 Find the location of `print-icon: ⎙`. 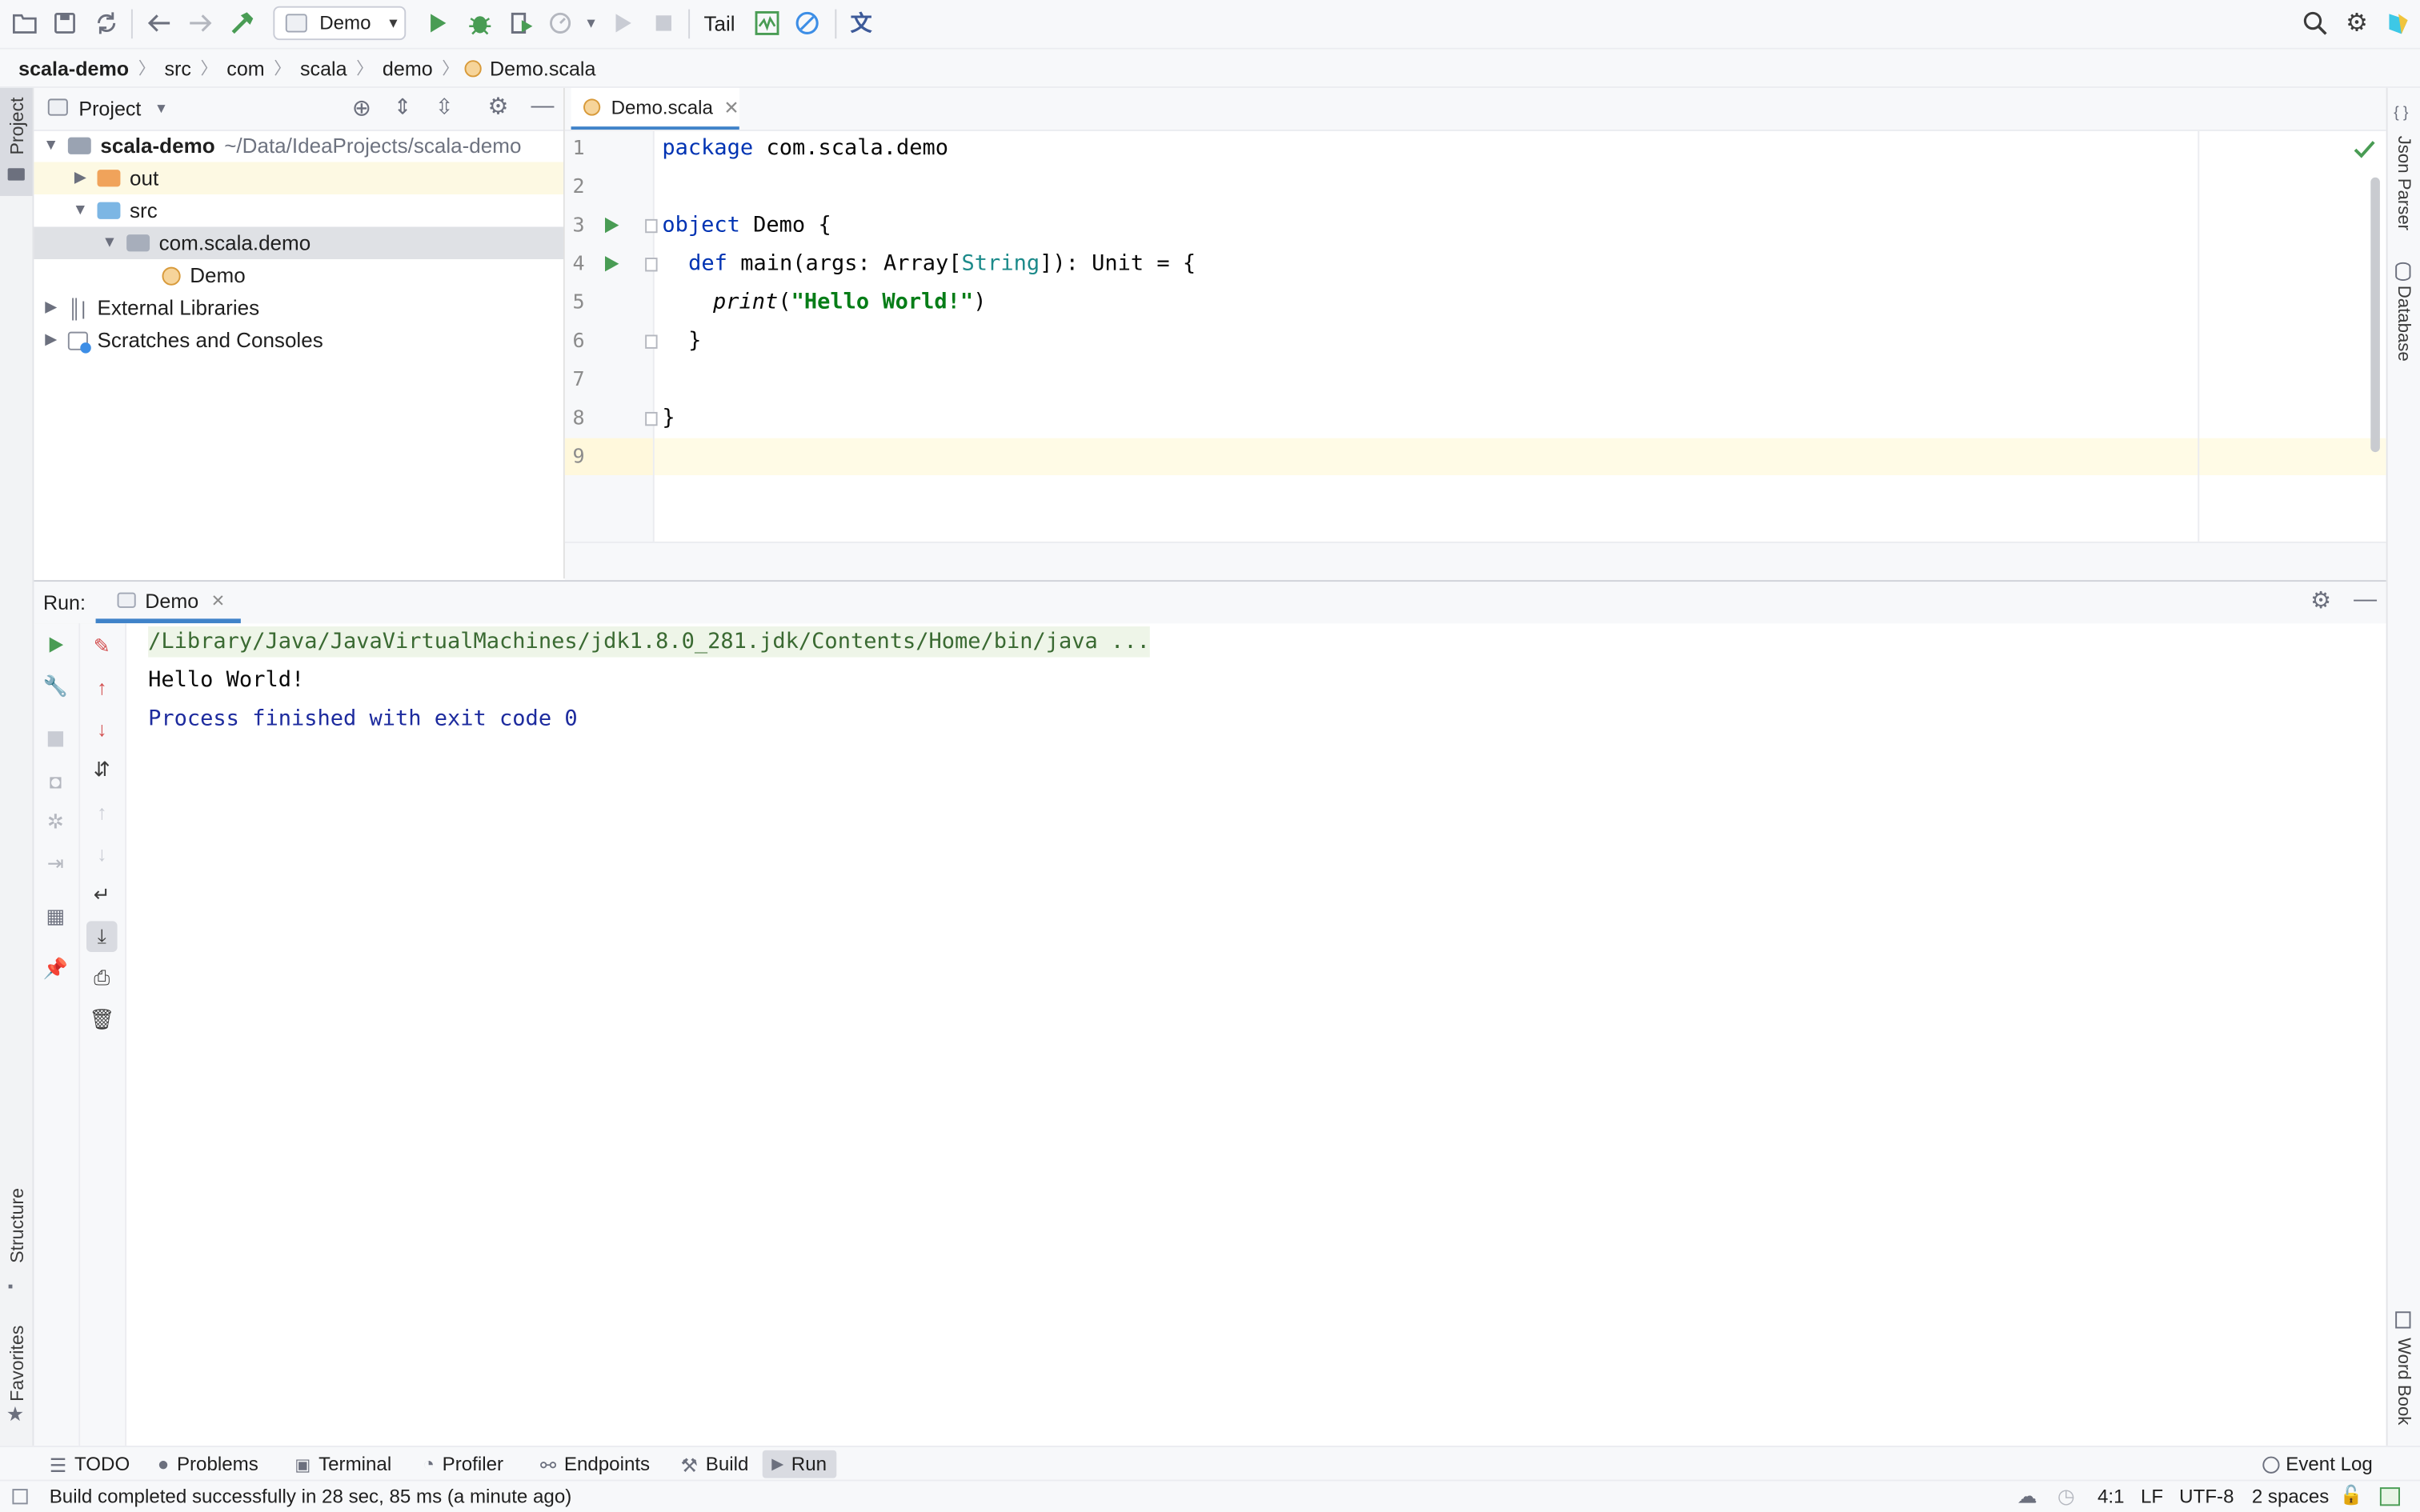

print-icon: ⎙ is located at coordinates (102, 978).